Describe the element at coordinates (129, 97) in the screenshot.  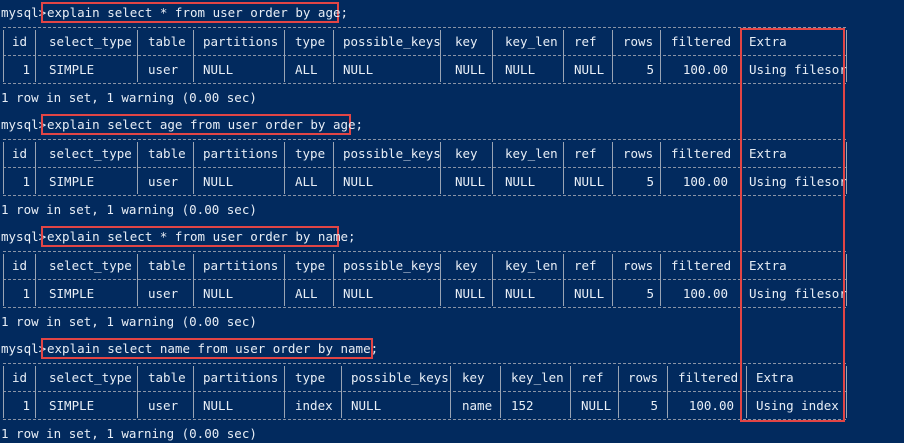
I see `result-summary: 1 row in set, 1 warning (0.00 sec)` at that location.